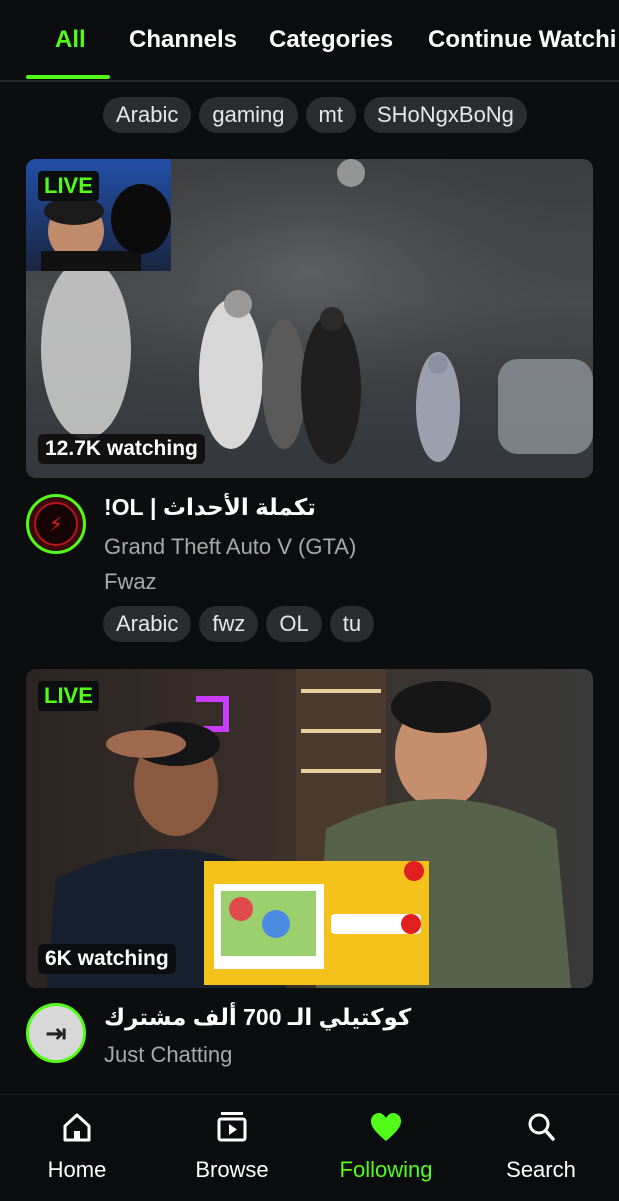 The image size is (619, 1201). I want to click on stream-category: Just Chatting, so click(168, 1055).